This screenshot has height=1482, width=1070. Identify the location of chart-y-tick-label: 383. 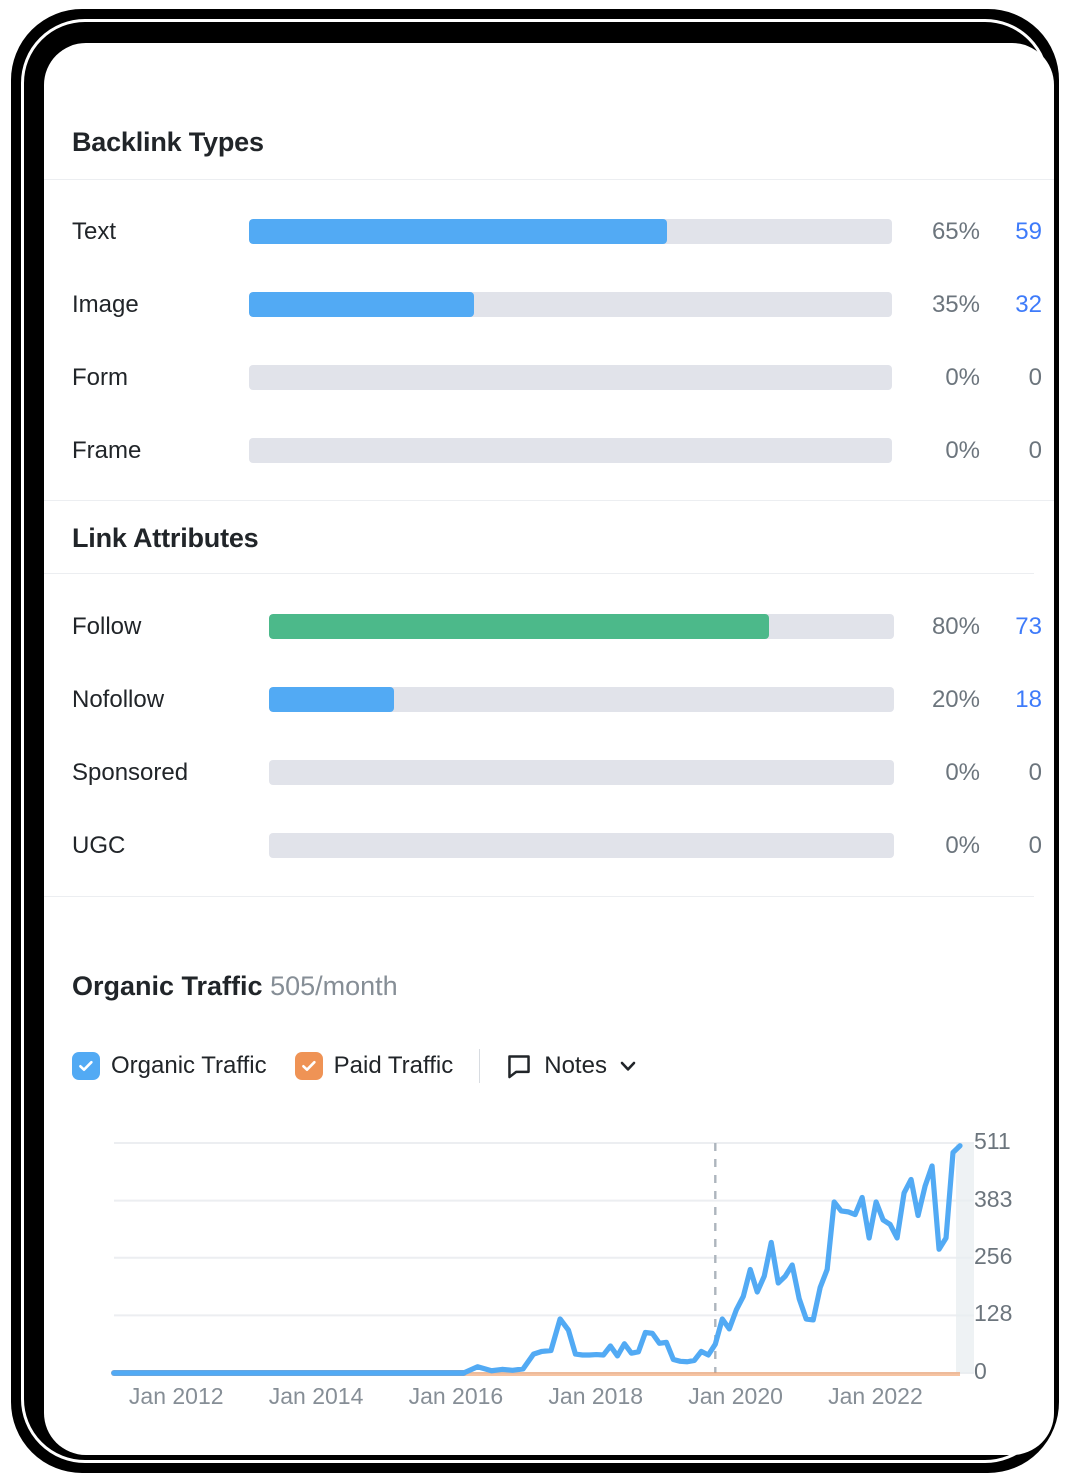
(993, 1198).